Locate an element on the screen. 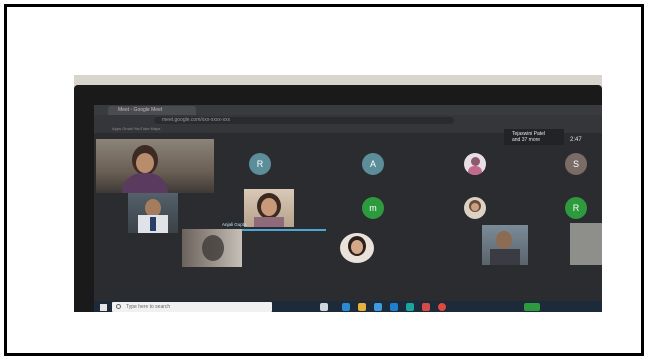  app-icon-teal is located at coordinates (410, 307).